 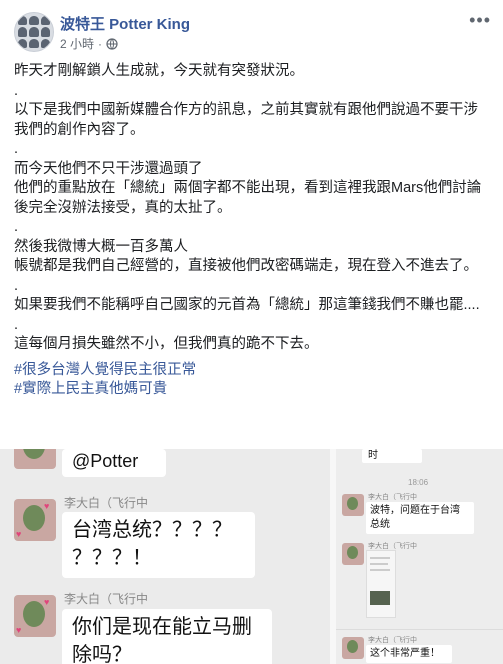 What do you see at coordinates (418, 482) in the screenshot?
I see `chat-timestamp: 18:06` at bounding box center [418, 482].